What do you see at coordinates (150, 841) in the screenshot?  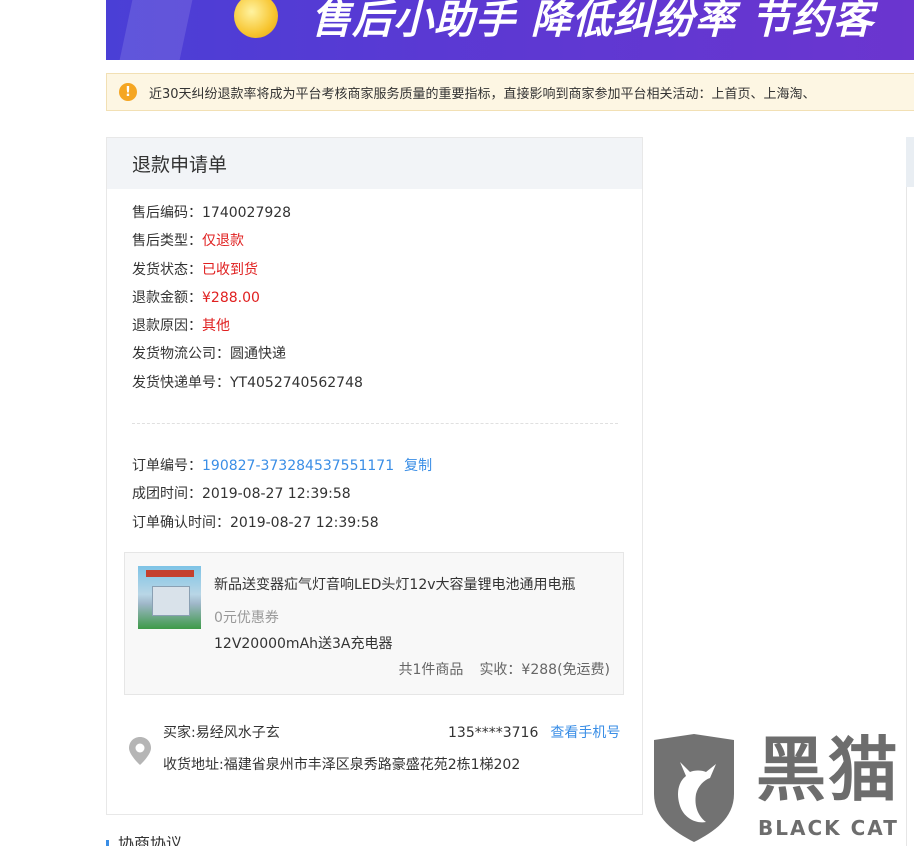 I see `next-section-title: 协商协议` at bounding box center [150, 841].